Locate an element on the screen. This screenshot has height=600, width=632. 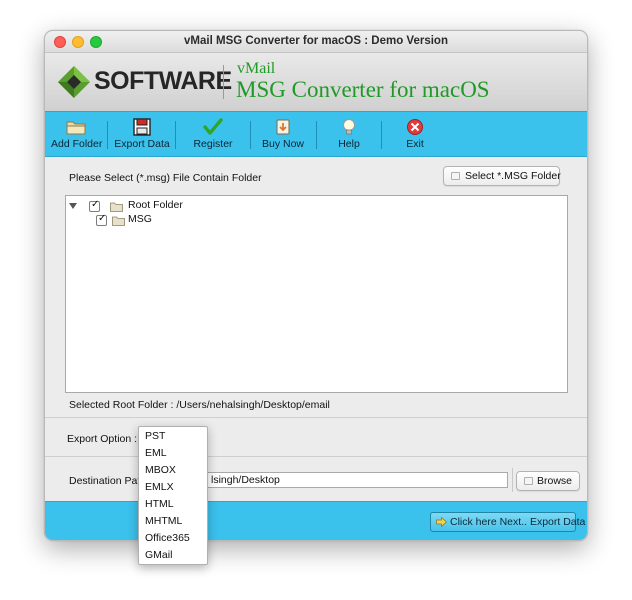
export-option-gmail: GMail is located at coordinates (173, 555).